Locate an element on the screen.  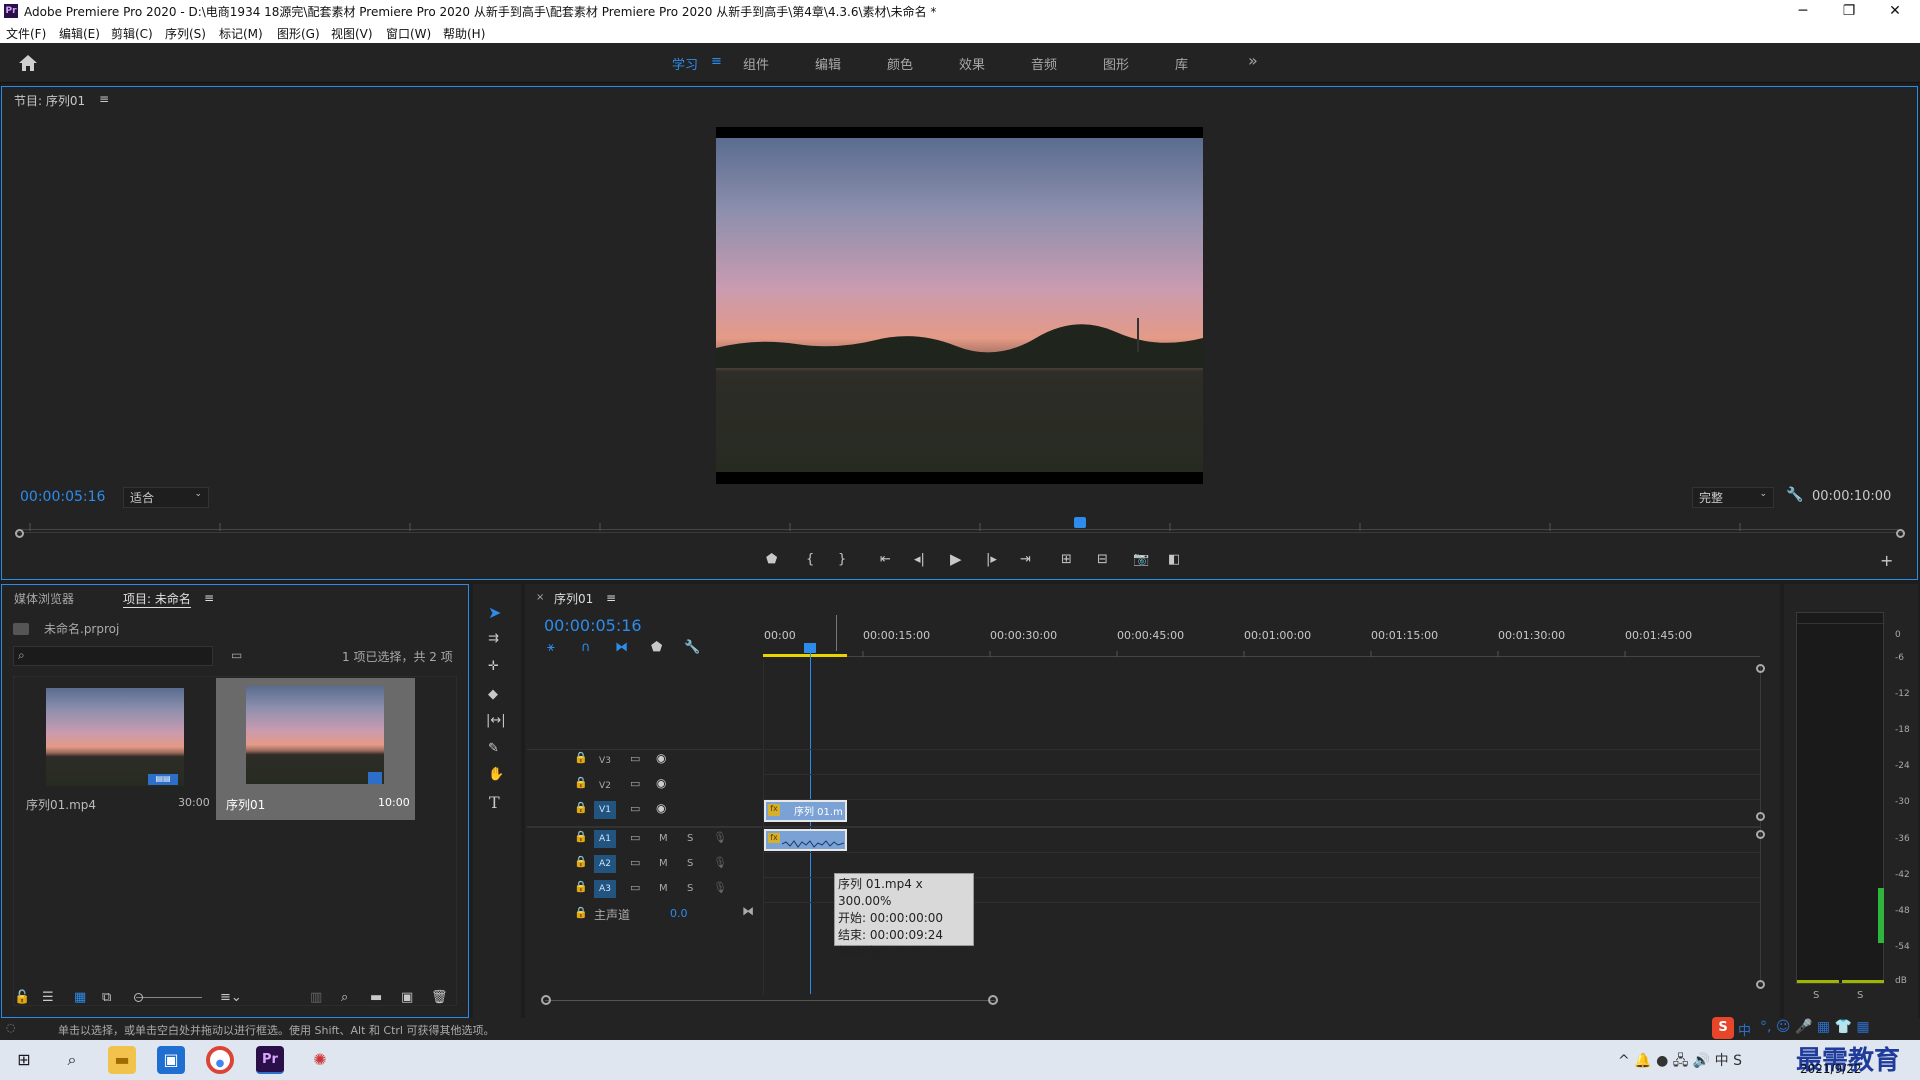
nest-icon: ⚹ is located at coordinates (551, 648).